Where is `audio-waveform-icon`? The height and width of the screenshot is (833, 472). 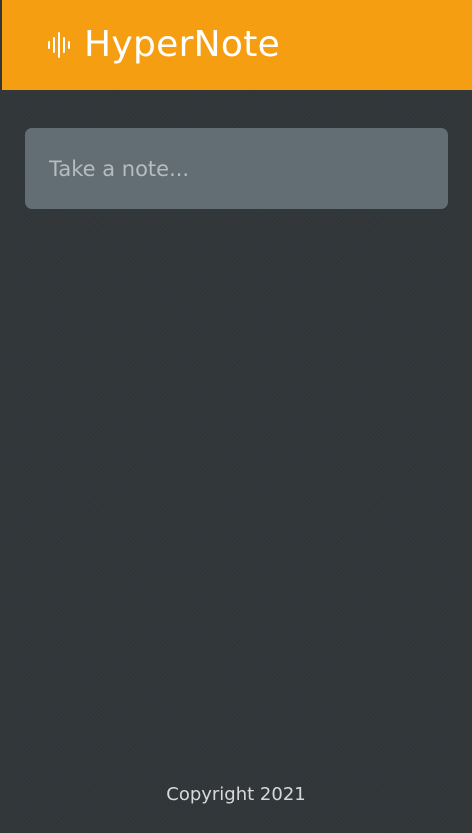 audio-waveform-icon is located at coordinates (59, 45).